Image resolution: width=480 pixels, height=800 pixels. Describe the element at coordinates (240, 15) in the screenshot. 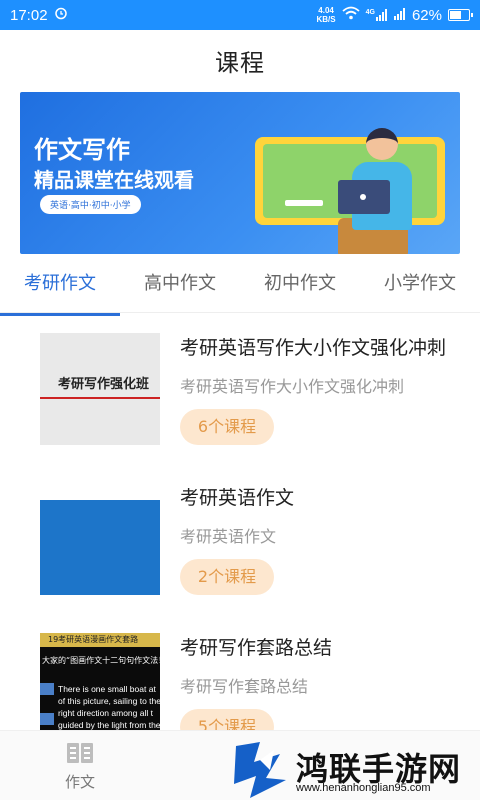

I see `status-bar: 17:02 4.04 KB/S 4G 62%` at that location.